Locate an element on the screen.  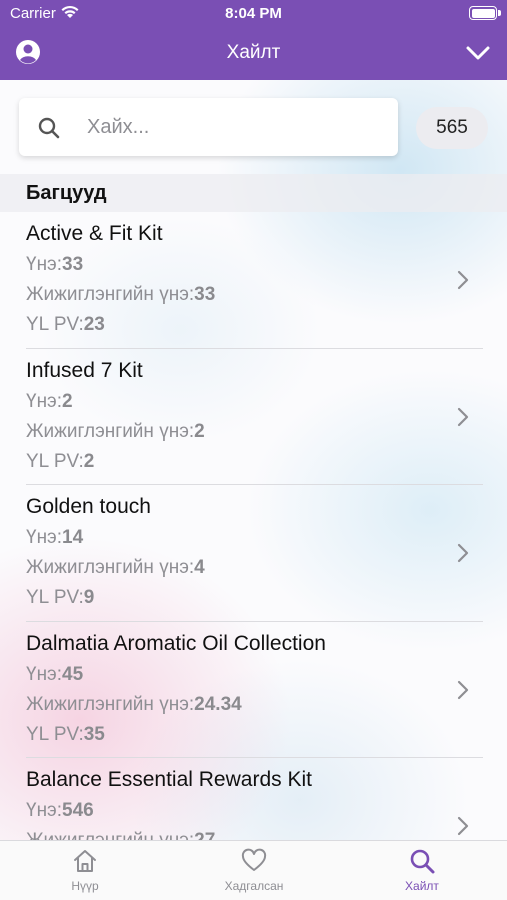
tab-home: Нүүр is located at coordinates (85, 873).